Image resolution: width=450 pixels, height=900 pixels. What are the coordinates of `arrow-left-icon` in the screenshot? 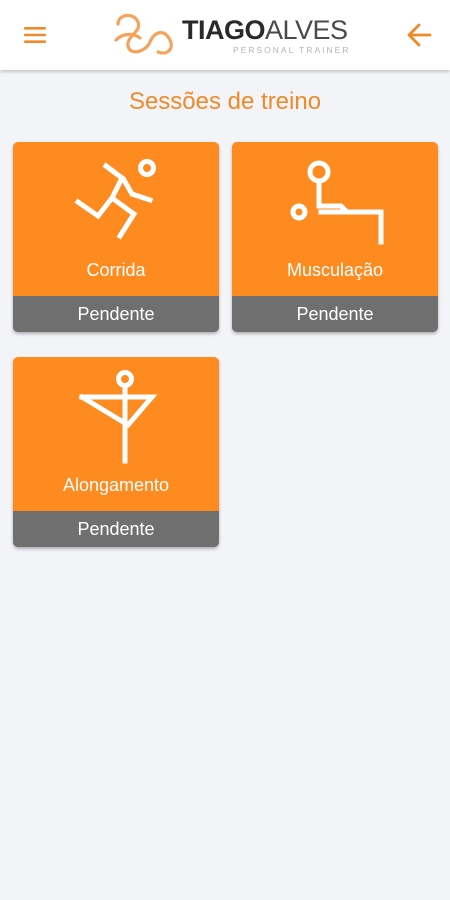 It's located at (419, 35).